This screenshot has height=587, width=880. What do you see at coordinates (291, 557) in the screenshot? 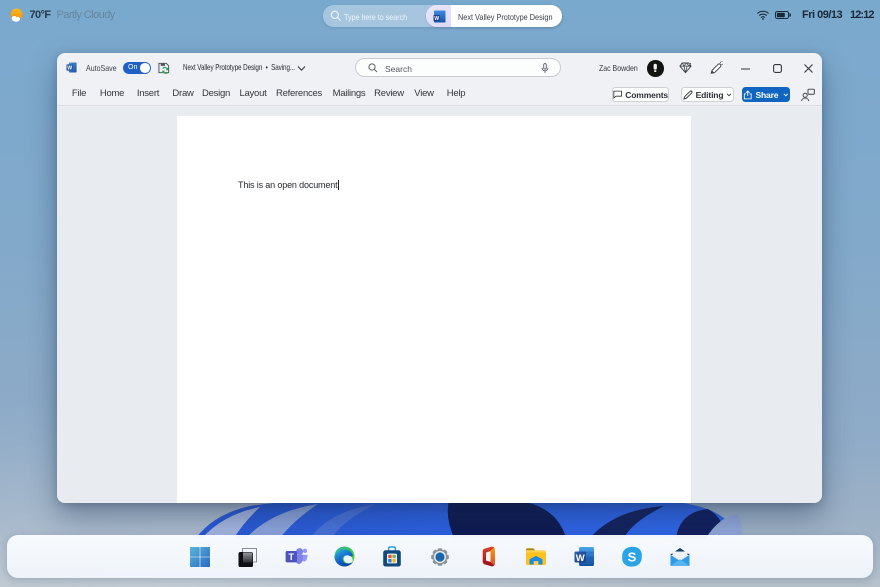
I see `svg-text: T` at bounding box center [291, 557].